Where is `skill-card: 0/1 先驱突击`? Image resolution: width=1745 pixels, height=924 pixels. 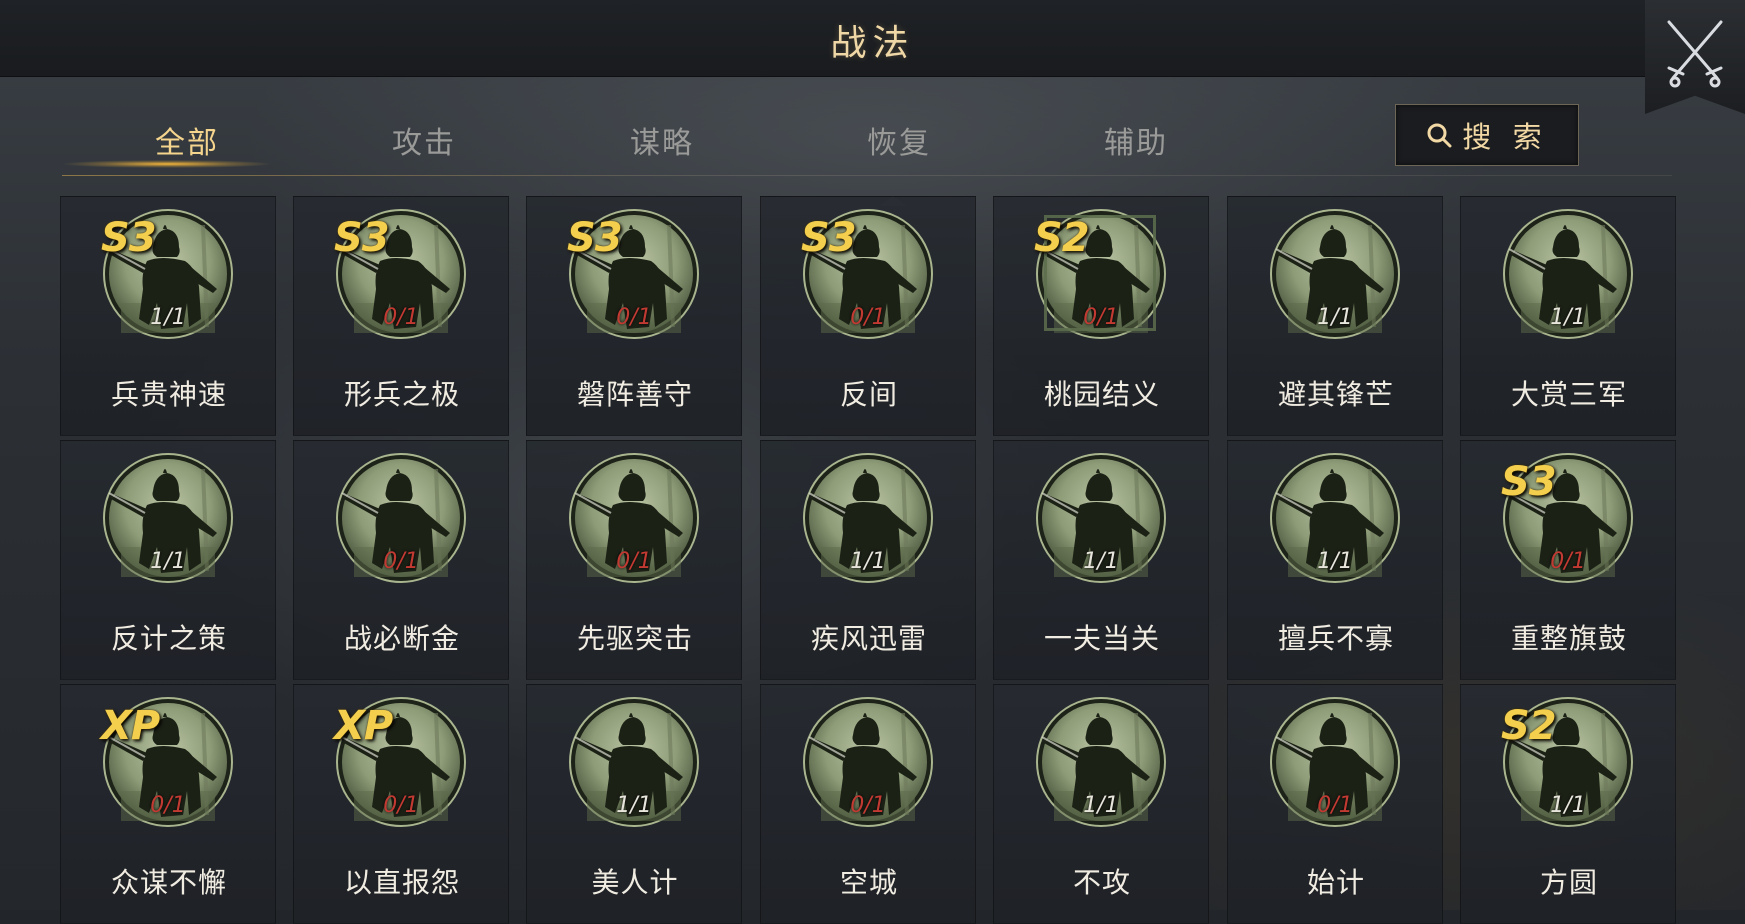
skill-card: 0/1 先驱突击 is located at coordinates (634, 560).